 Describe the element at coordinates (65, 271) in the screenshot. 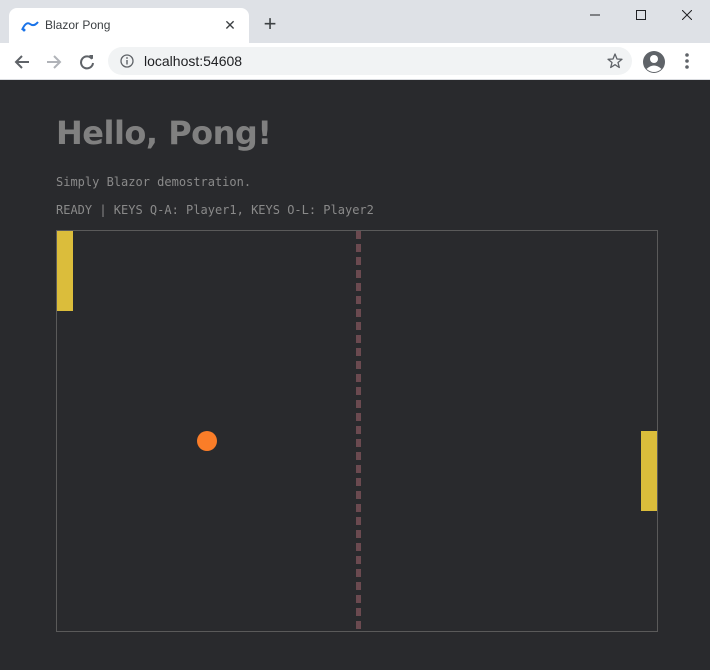

I see `player1-paddle` at that location.